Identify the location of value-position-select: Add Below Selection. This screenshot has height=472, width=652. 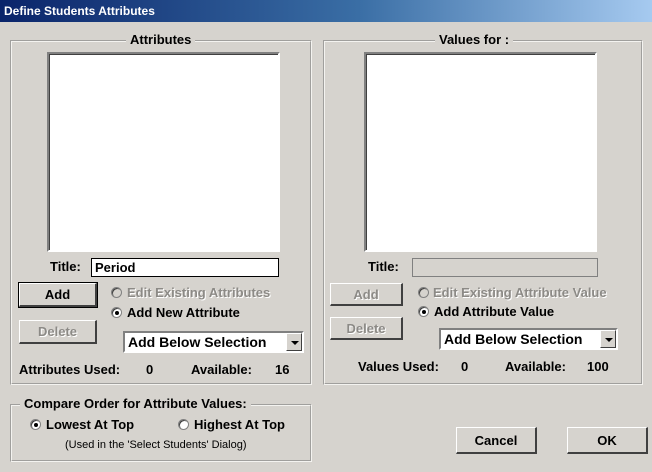
(528, 339).